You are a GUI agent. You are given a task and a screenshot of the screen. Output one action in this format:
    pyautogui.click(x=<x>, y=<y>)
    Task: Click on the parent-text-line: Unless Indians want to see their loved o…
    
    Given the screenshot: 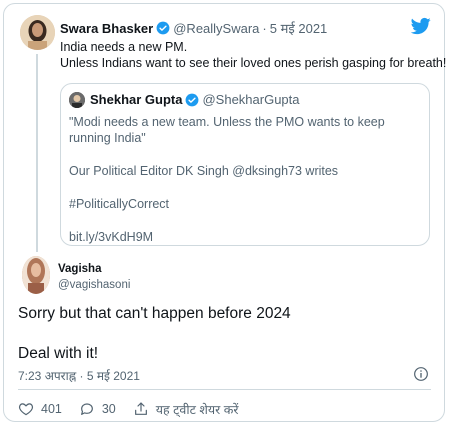 What is the action you would take?
    pyautogui.click(x=253, y=63)
    